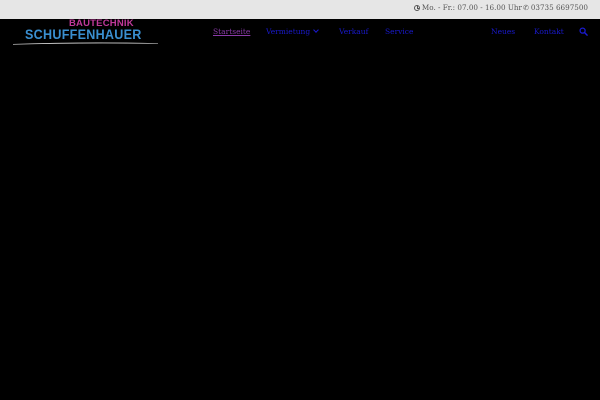 This screenshot has height=400, width=600. I want to click on phone-number: 03735 6697500, so click(559, 7).